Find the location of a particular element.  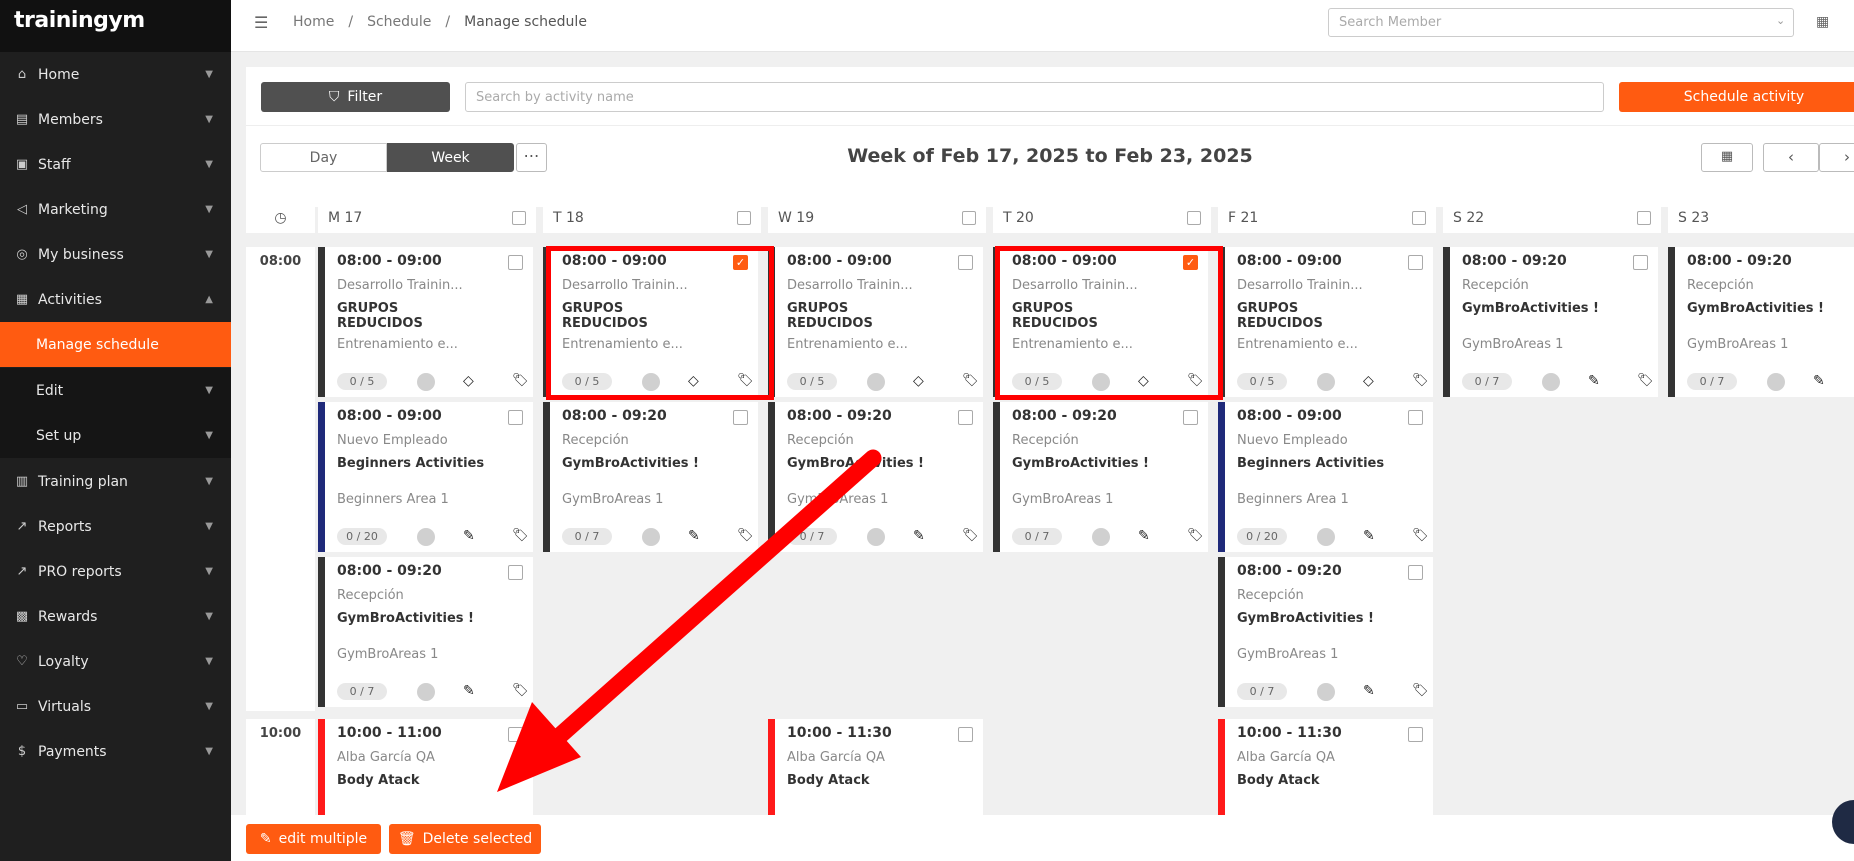

breadcrumb-home: Home is located at coordinates (313, 22).